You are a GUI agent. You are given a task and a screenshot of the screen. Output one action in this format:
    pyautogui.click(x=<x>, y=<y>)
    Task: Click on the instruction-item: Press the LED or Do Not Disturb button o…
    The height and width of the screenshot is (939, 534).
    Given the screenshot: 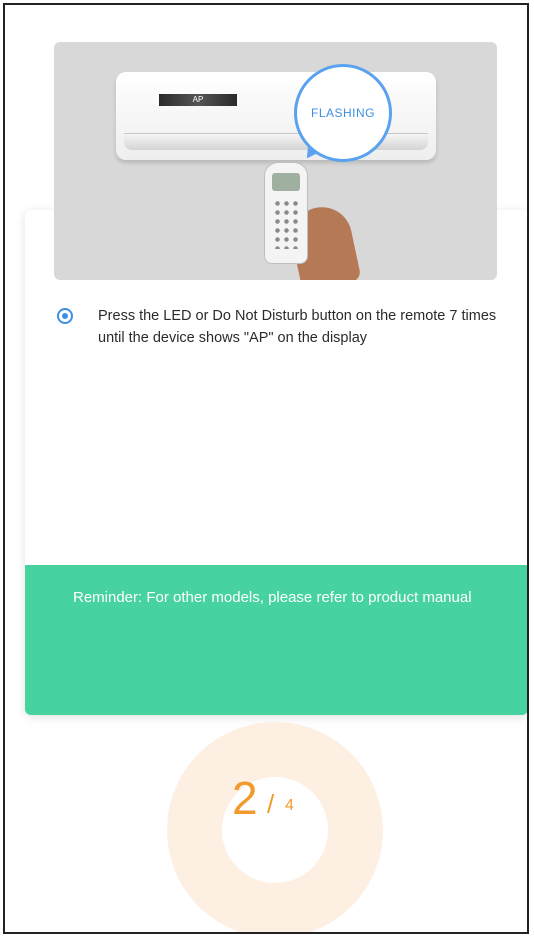 What is the action you would take?
    pyautogui.click(x=277, y=327)
    